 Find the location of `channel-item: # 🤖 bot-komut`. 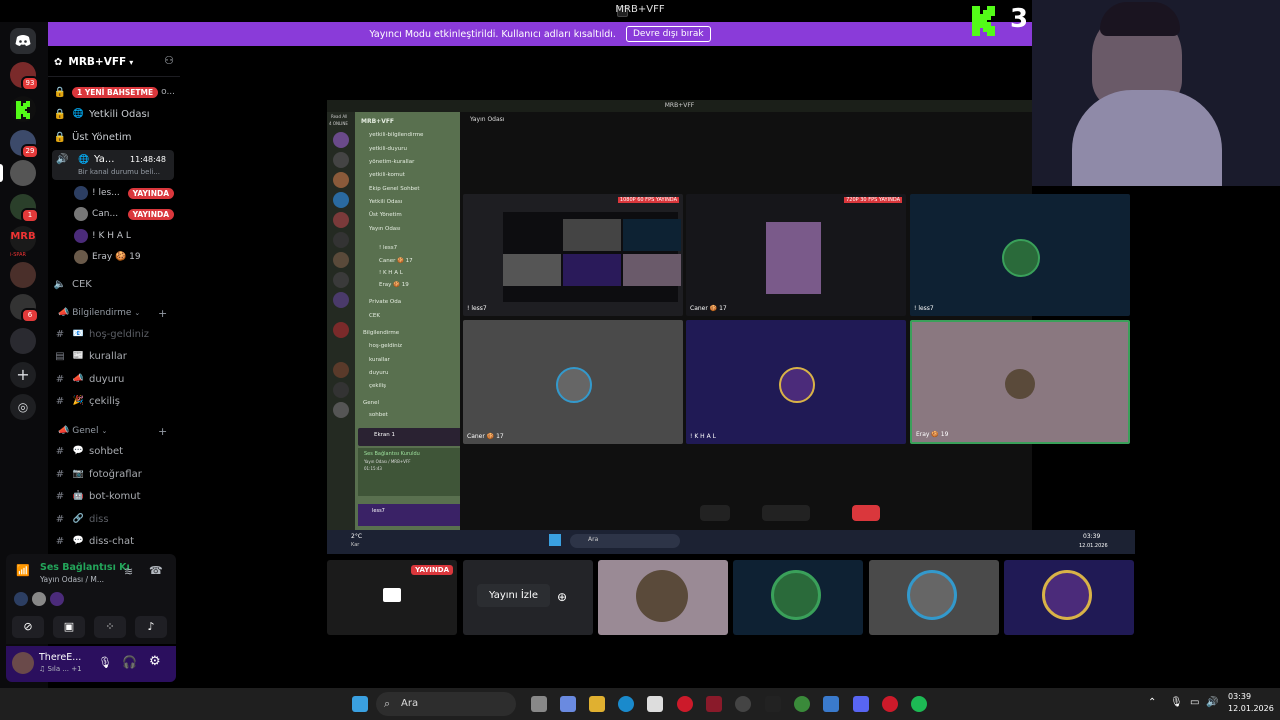

channel-item: # 🤖 bot-komut is located at coordinates (115, 496).